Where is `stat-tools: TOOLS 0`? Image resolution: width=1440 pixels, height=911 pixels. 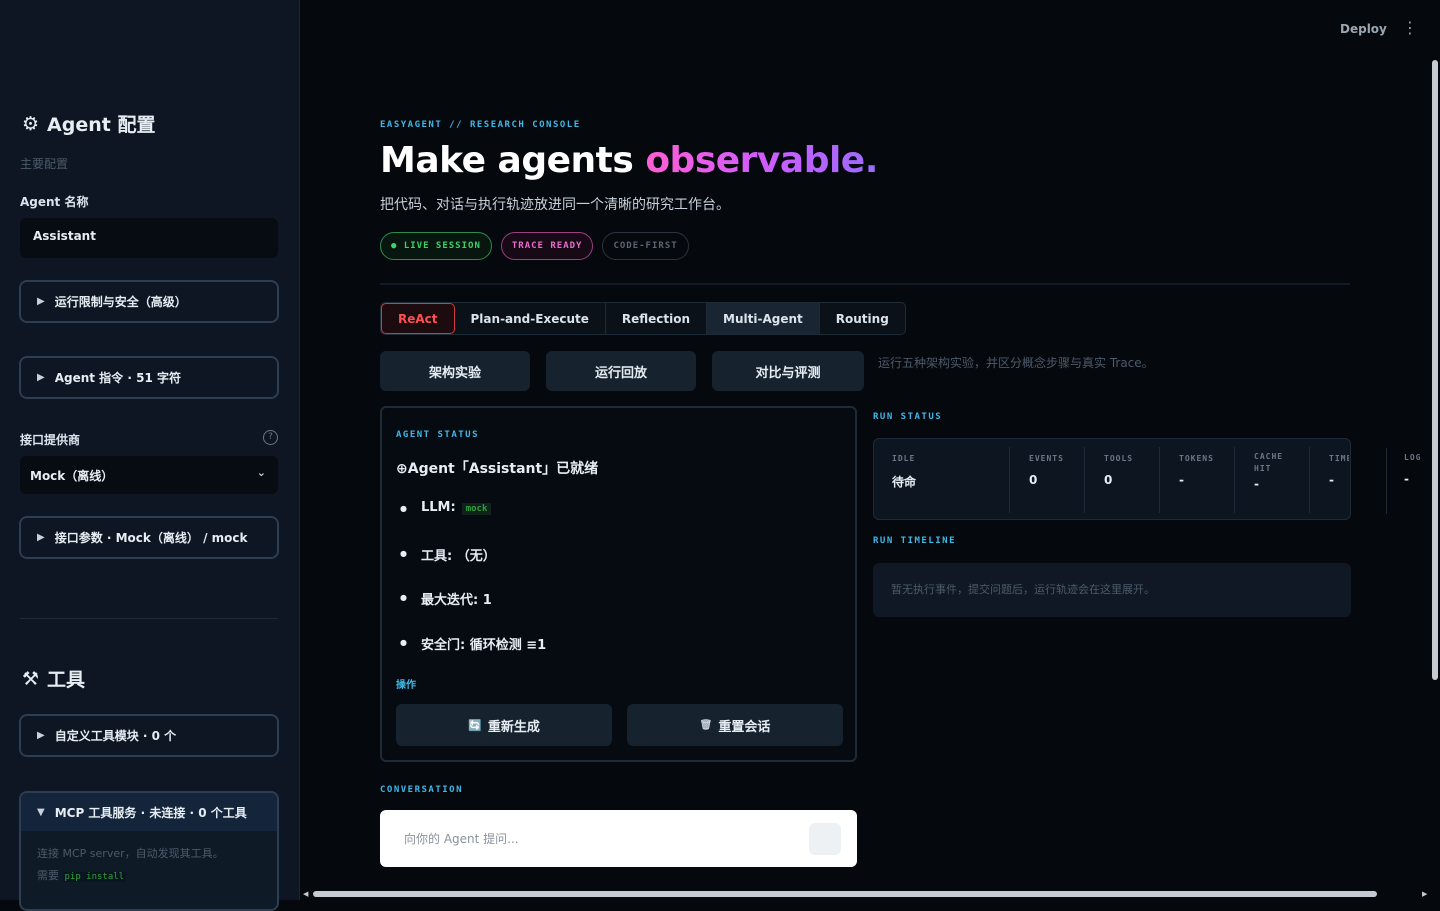 stat-tools: TOOLS 0 is located at coordinates (1119, 470).